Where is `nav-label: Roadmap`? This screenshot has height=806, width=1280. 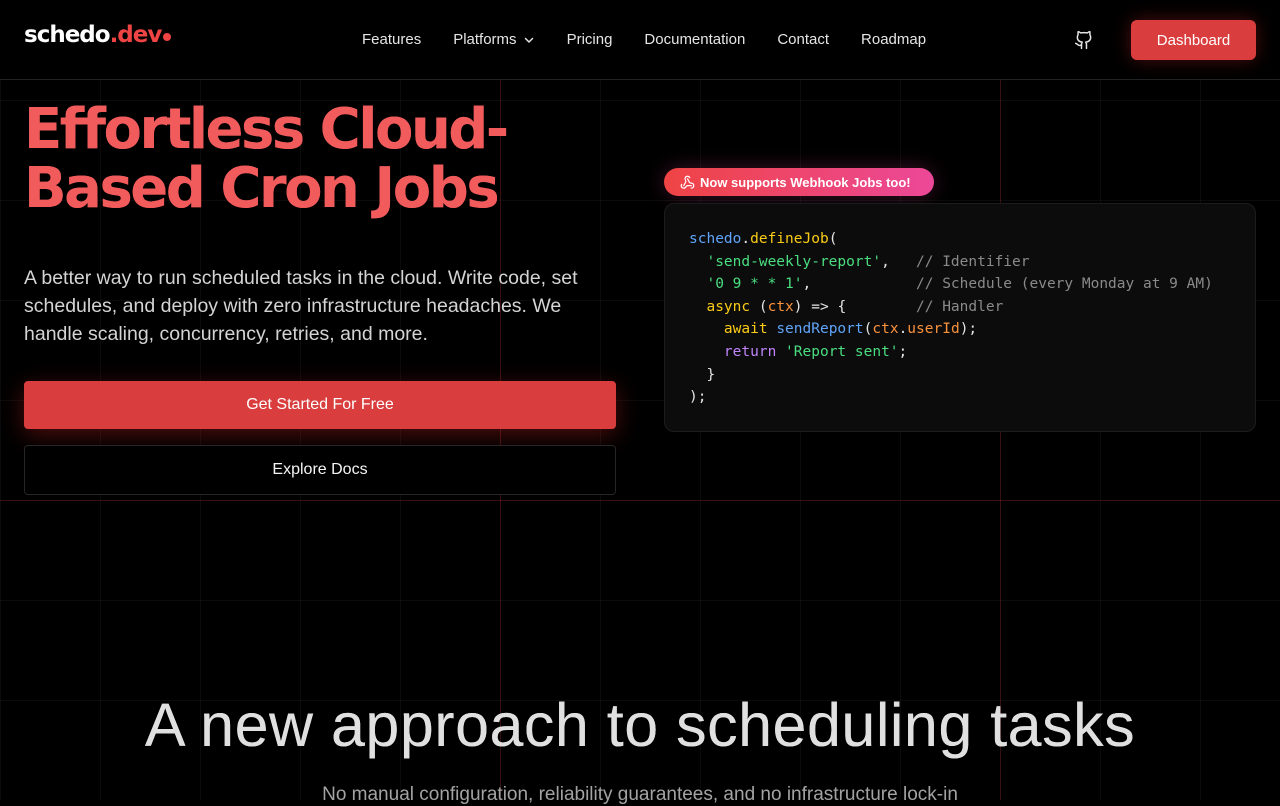 nav-label: Roadmap is located at coordinates (894, 39).